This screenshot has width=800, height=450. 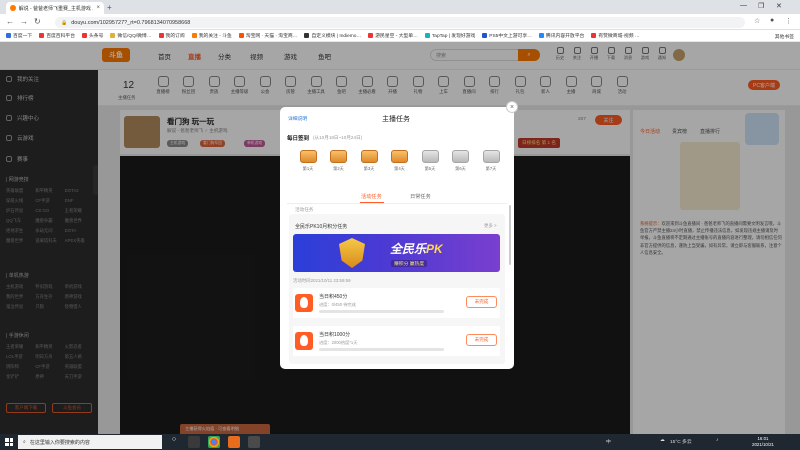 I want to click on close-window-button: ✕, so click(x=779, y=6).